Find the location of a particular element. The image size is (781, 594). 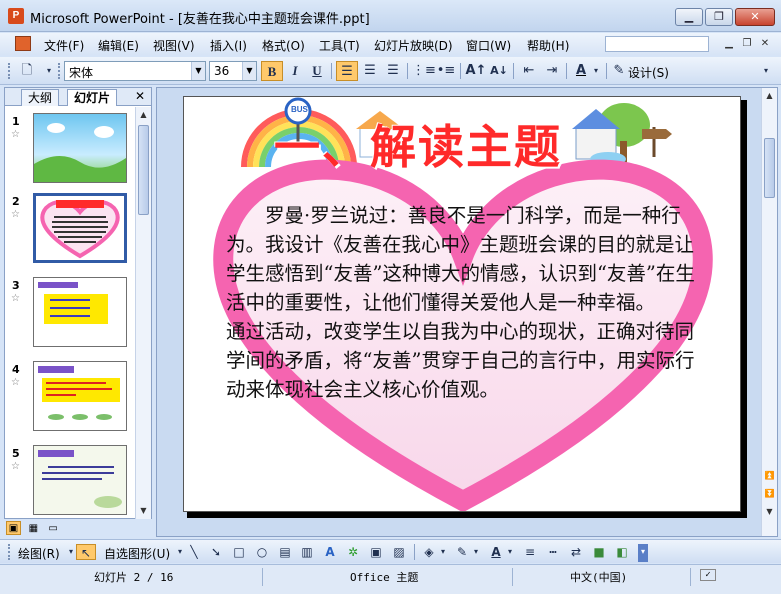

help-search-input is located at coordinates (657, 44).